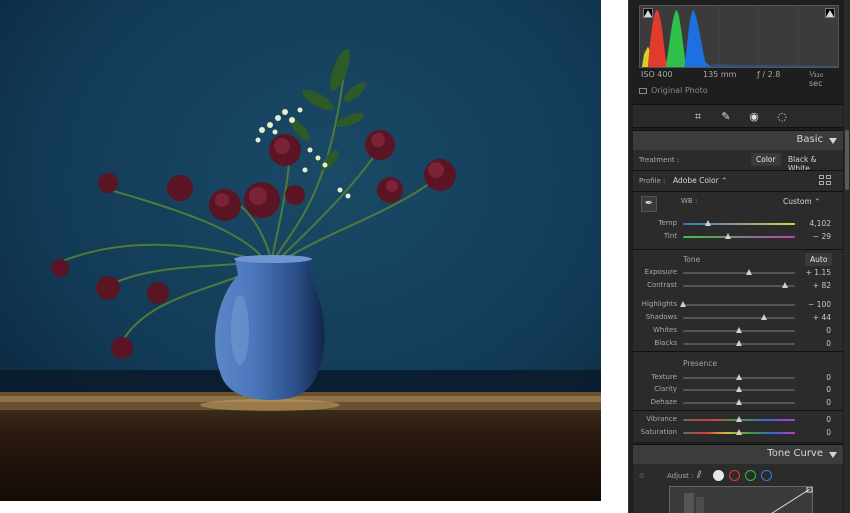 This screenshot has height=513, width=850. I want to click on shadows-slider-handle, so click(763, 317).